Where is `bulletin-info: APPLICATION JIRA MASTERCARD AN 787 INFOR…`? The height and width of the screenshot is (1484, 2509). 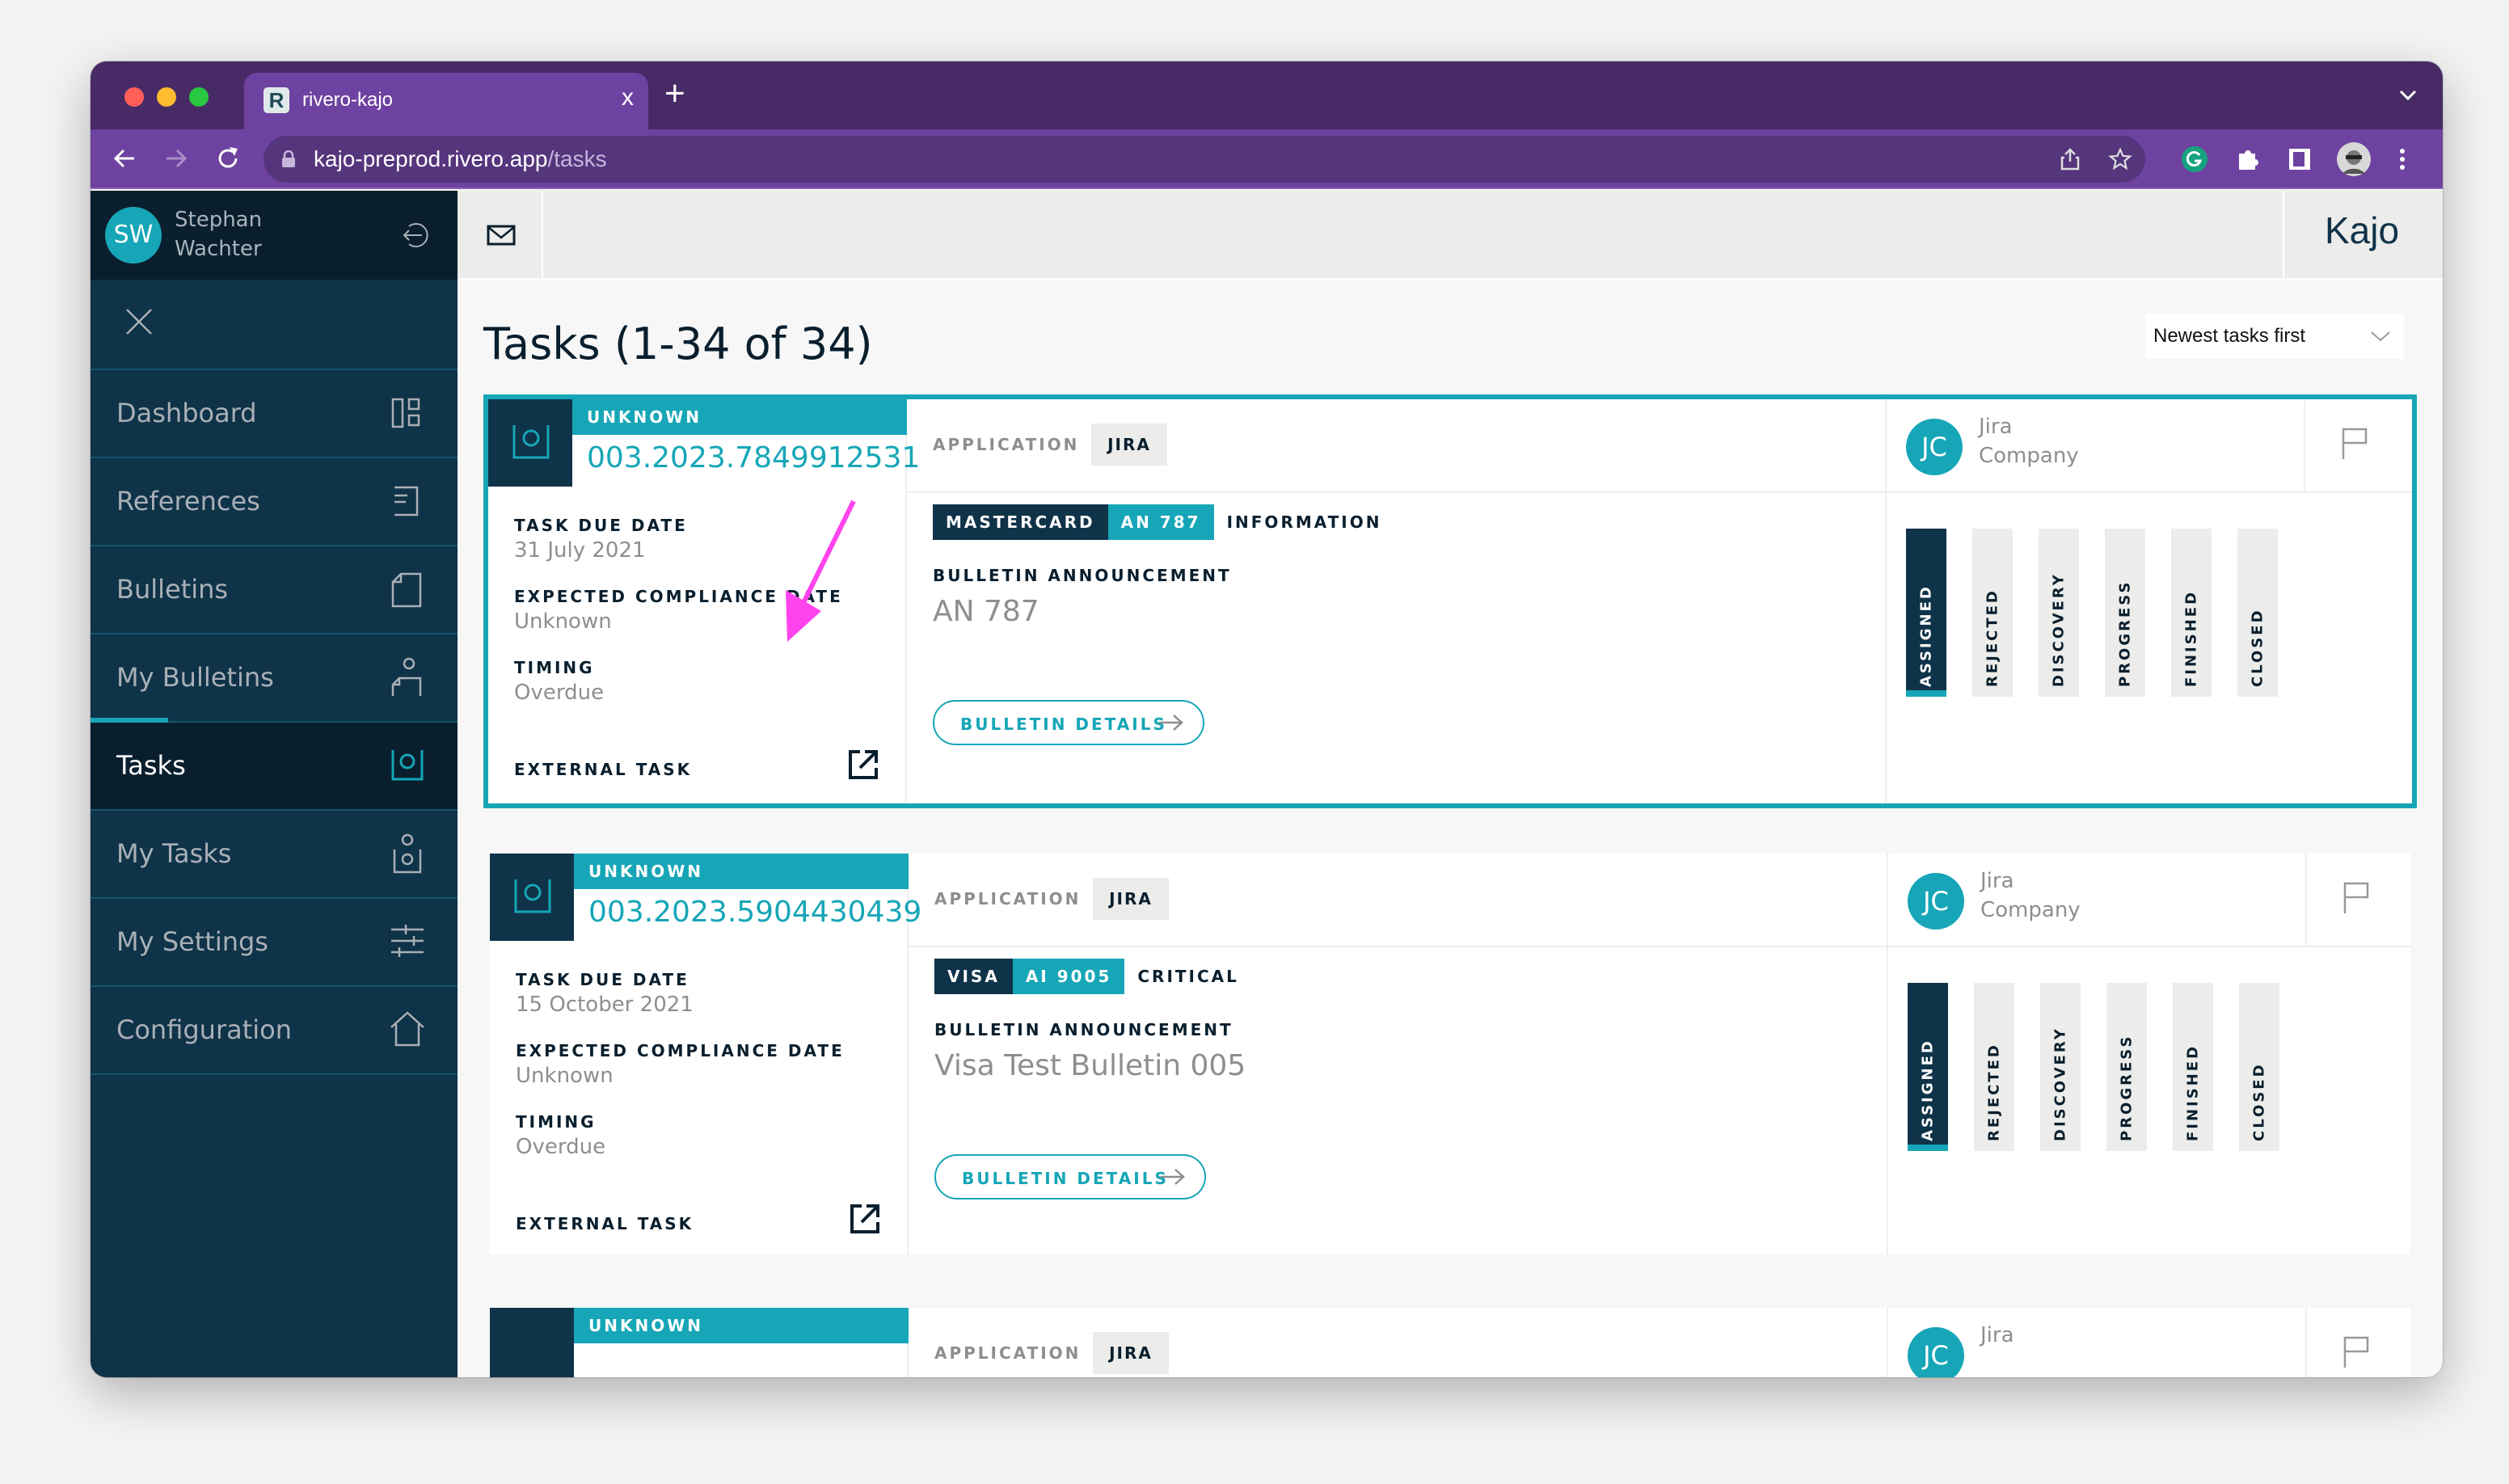
bulletin-info: APPLICATION JIRA MASTERCARD AN 787 INFOR… is located at coordinates (1397, 601).